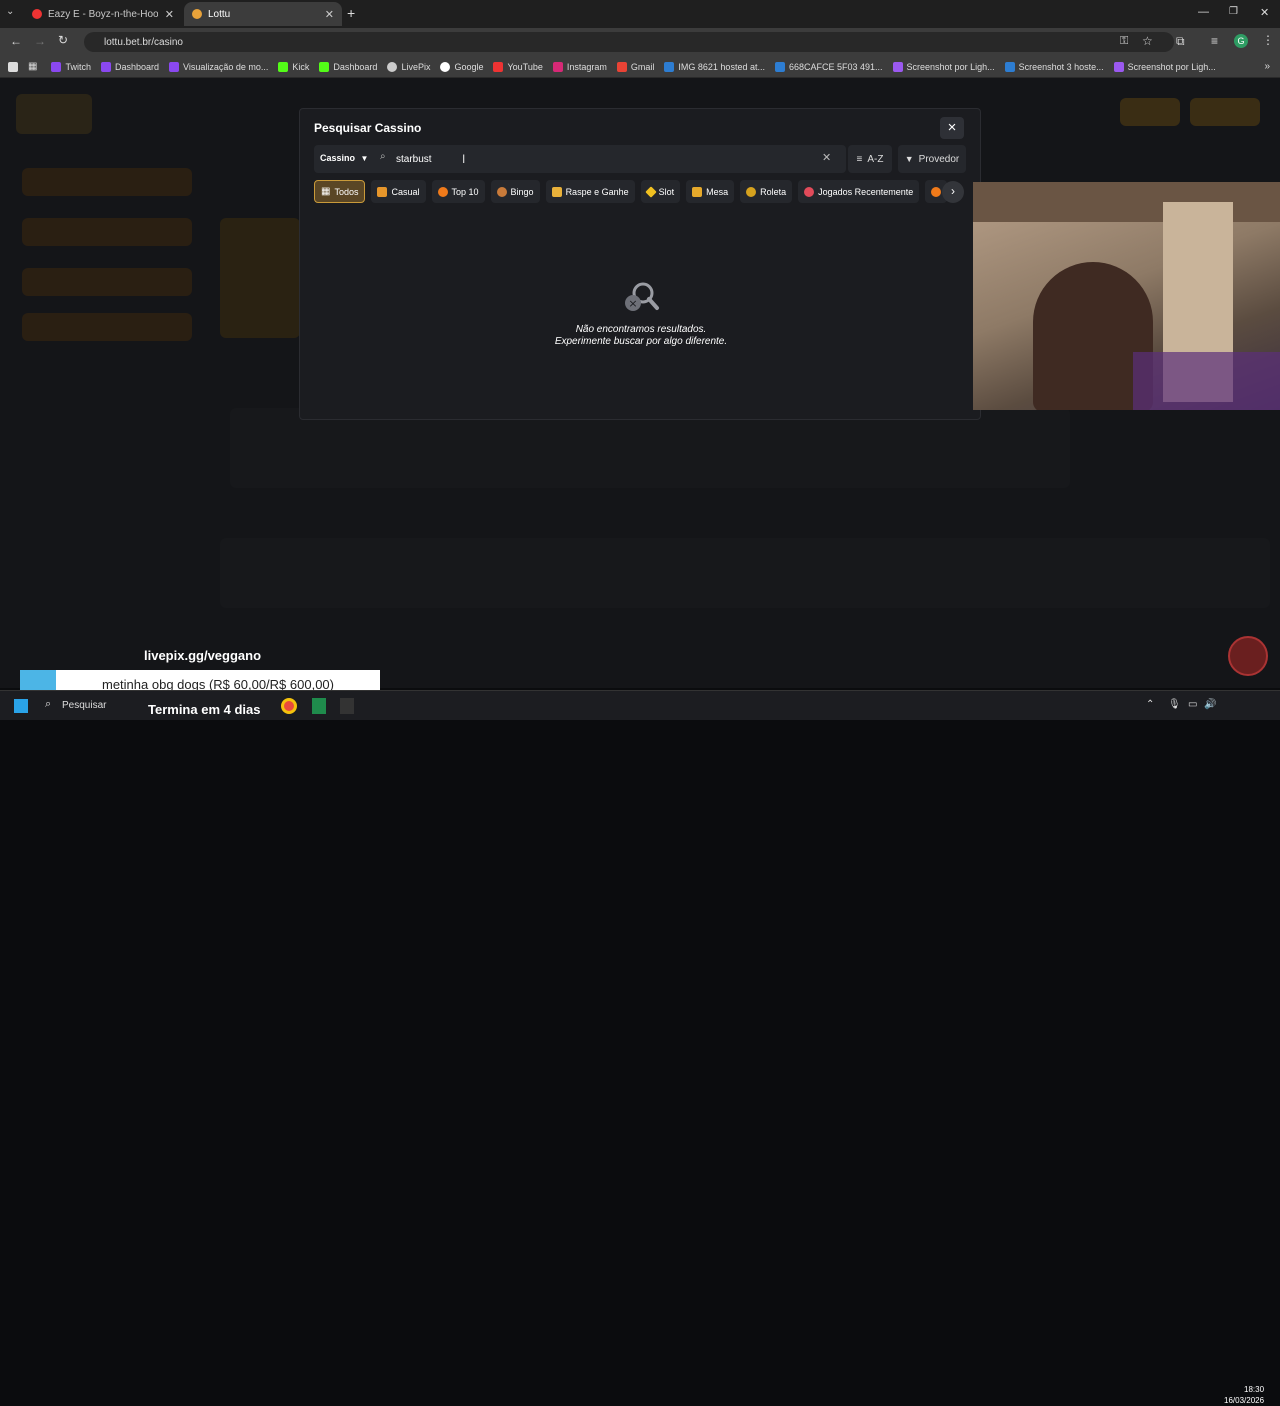 The height and width of the screenshot is (1406, 1280). Describe the element at coordinates (301, 66) in the screenshot. I see `bookmark-label: Kick` at that location.